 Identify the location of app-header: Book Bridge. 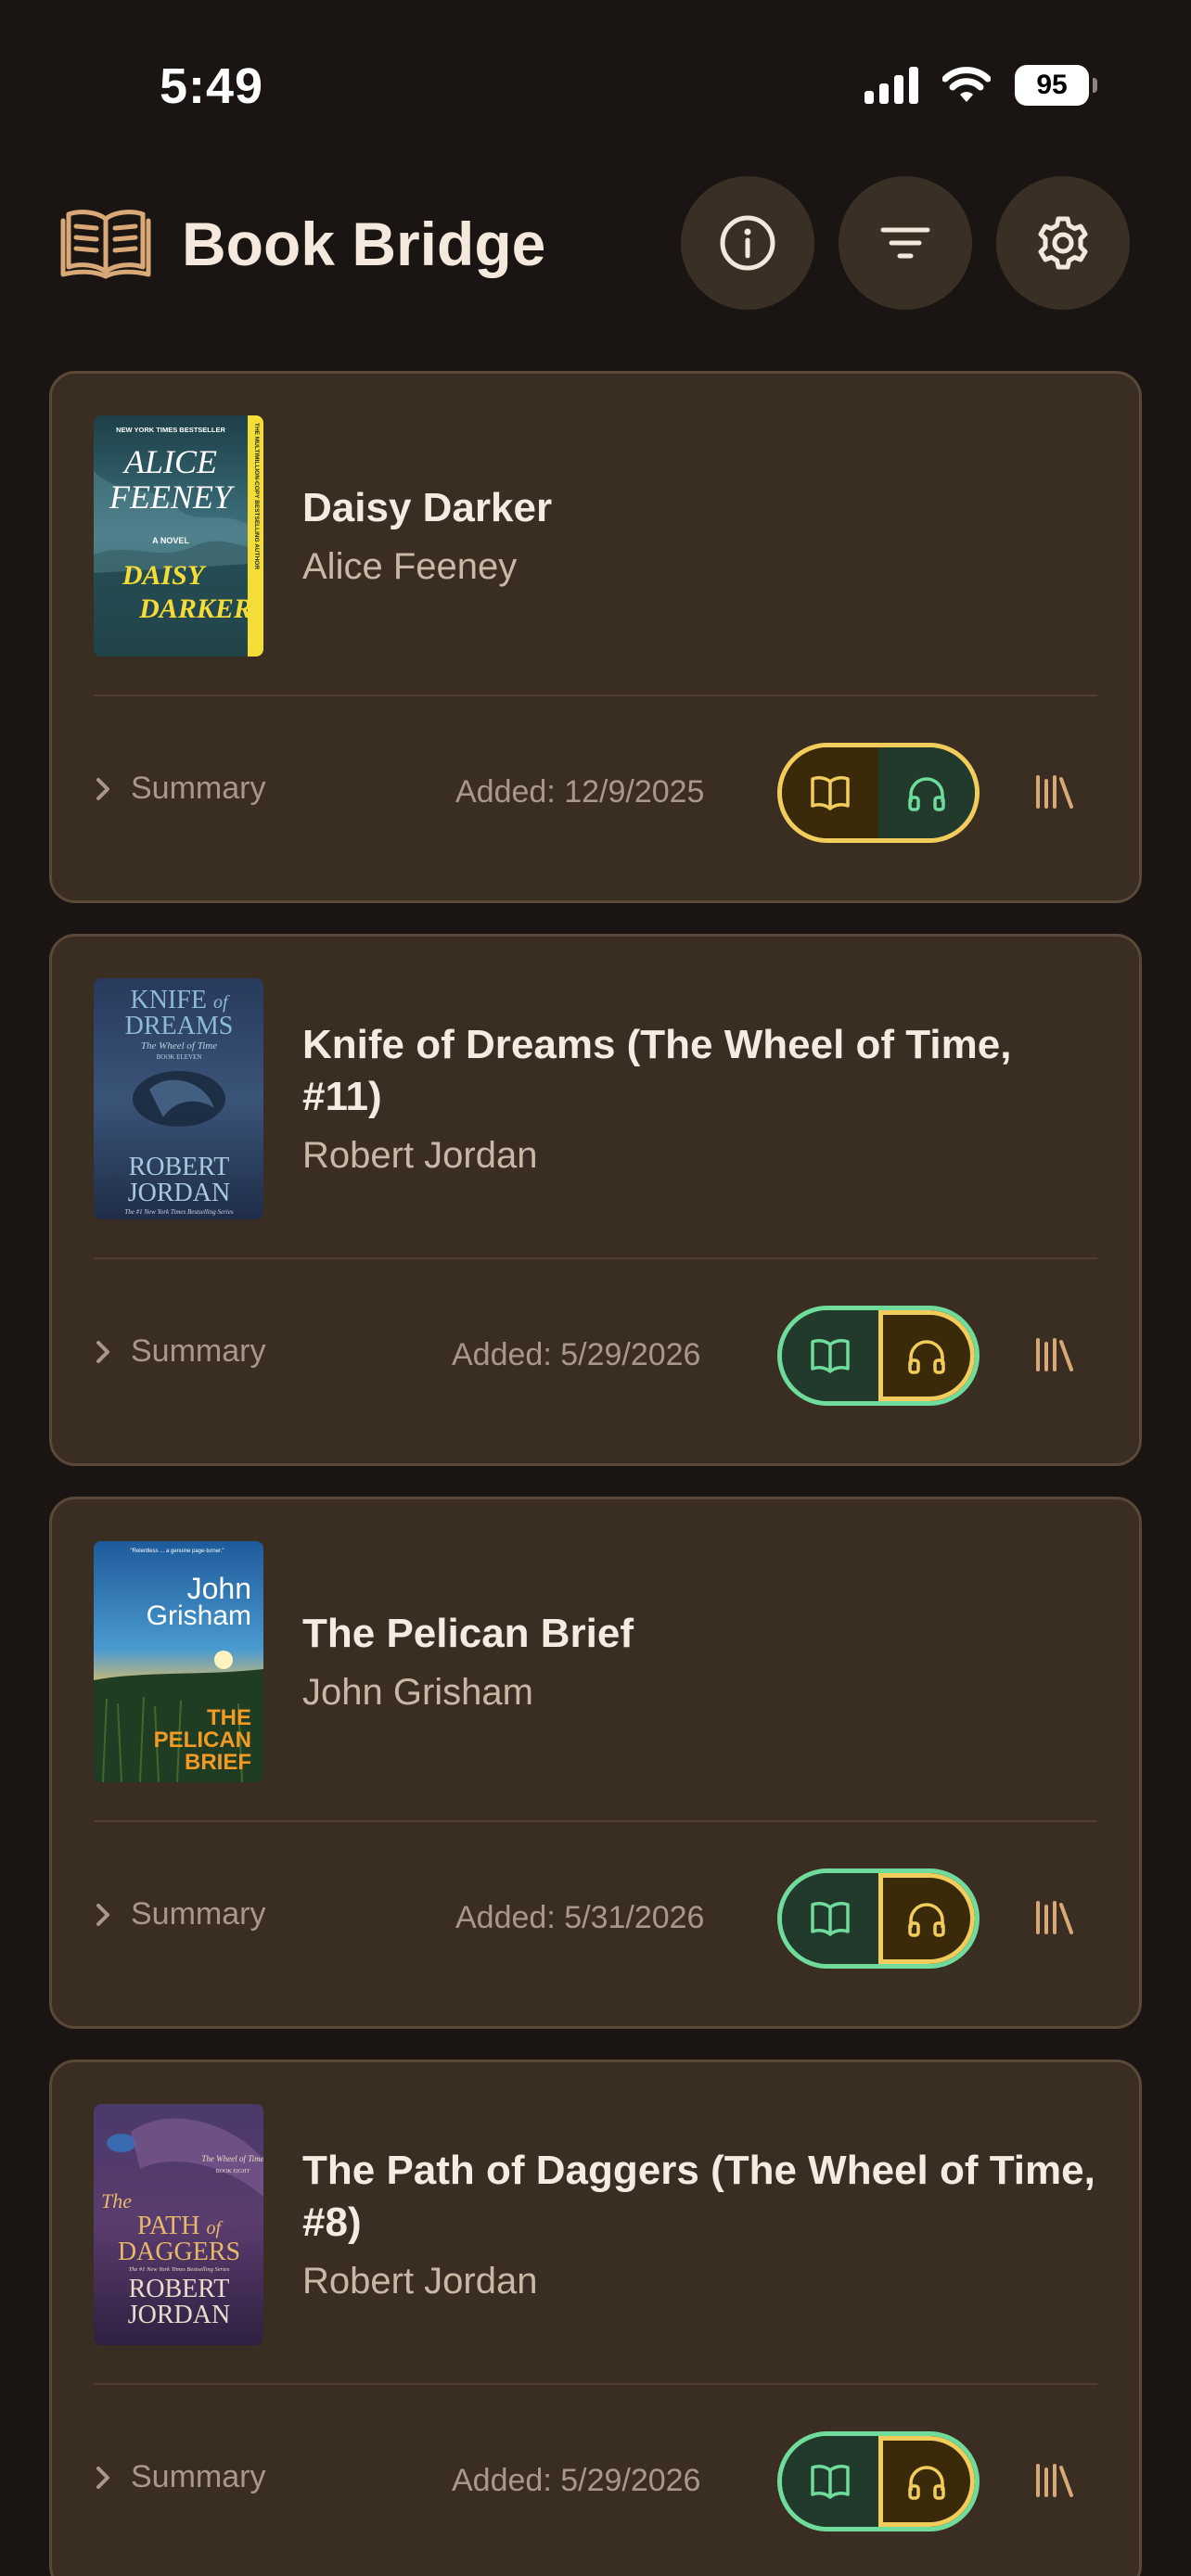
(595, 244).